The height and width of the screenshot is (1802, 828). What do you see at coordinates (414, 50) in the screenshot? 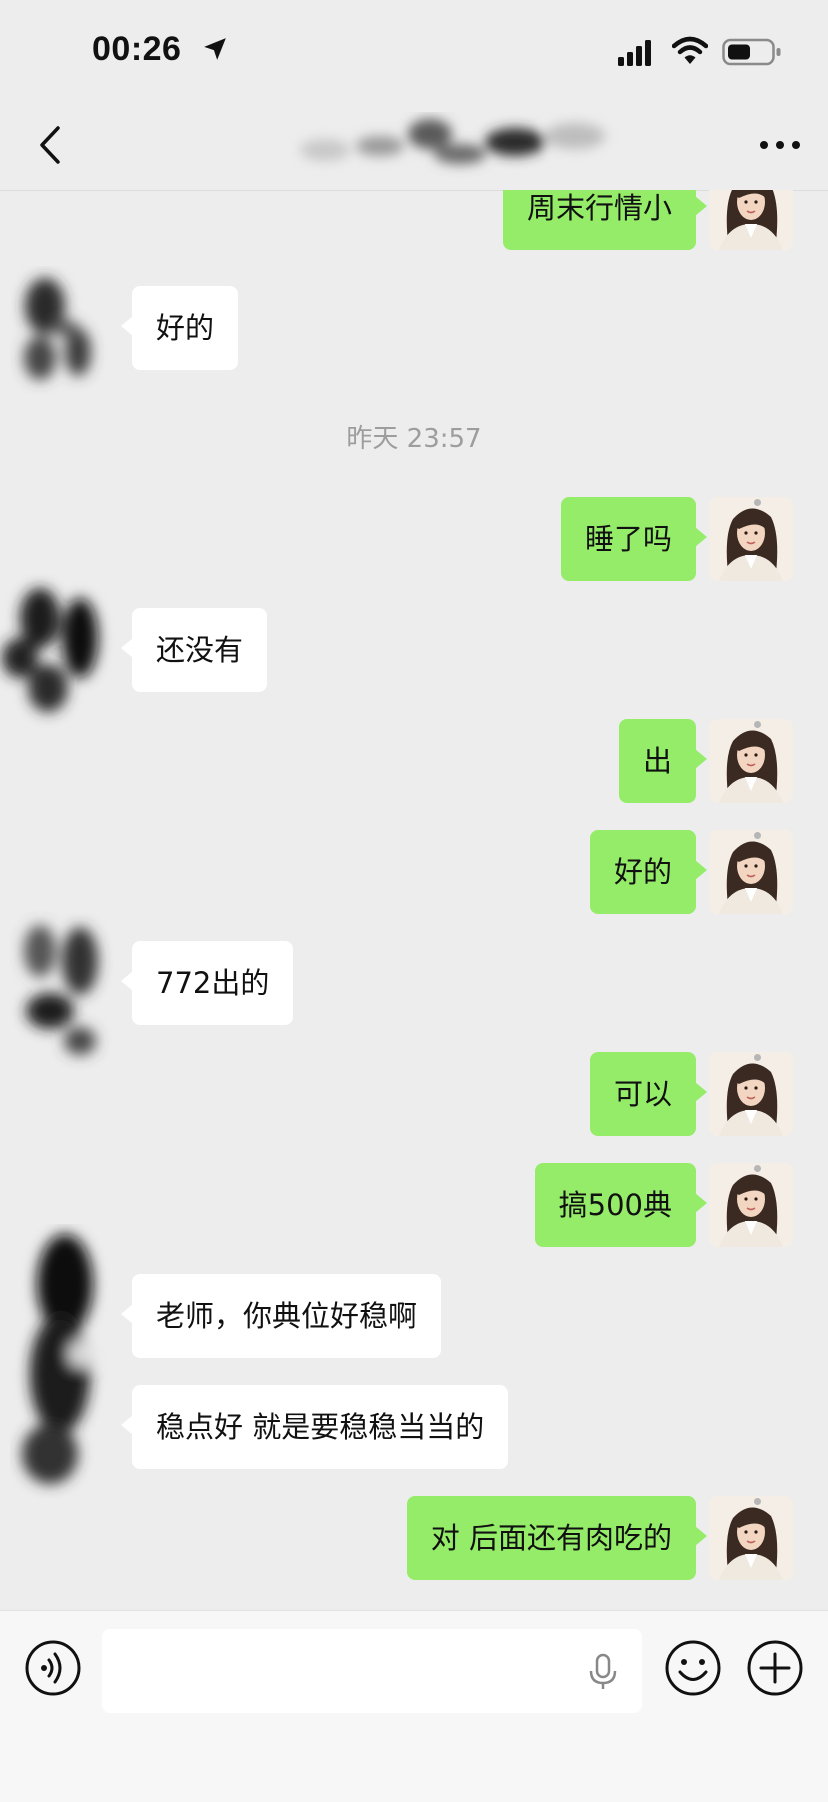
I see `status-bar: 00:26` at bounding box center [414, 50].